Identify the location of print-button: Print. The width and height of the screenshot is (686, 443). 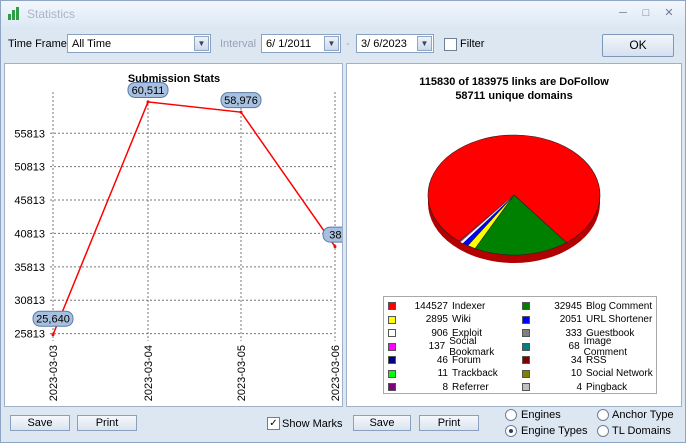
(107, 423).